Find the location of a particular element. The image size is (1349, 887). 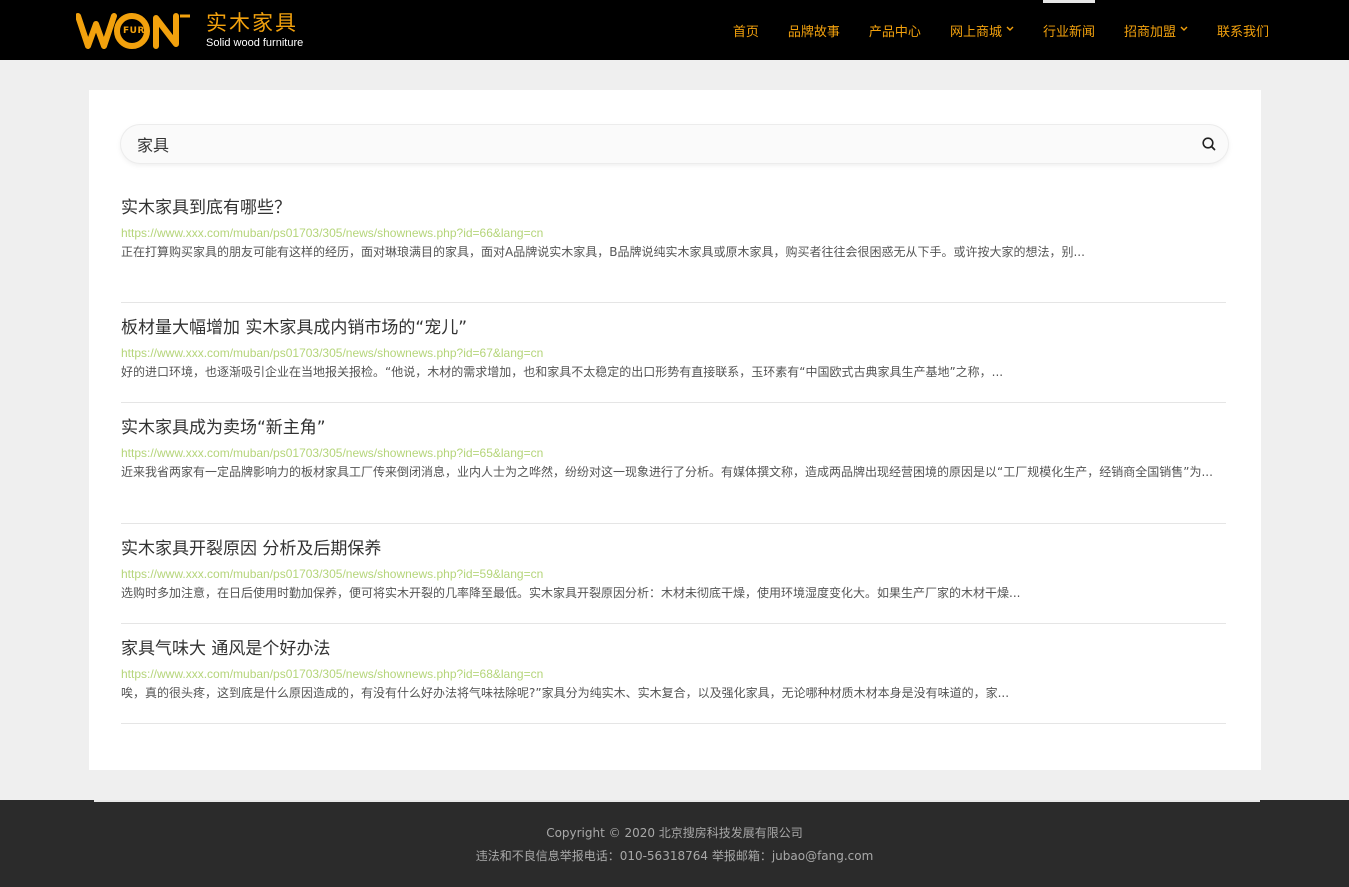

nav-label: 联系我们 is located at coordinates (1242, 32).